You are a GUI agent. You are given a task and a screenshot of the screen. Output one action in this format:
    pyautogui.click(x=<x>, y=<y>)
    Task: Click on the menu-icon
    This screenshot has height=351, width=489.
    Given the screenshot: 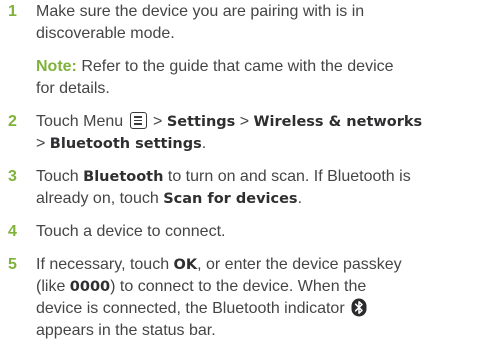 What is the action you would take?
    pyautogui.click(x=138, y=120)
    